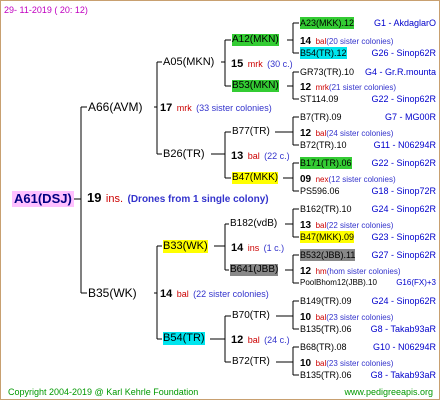  I want to click on g3-subspecies-4: nex, so click(322, 179).